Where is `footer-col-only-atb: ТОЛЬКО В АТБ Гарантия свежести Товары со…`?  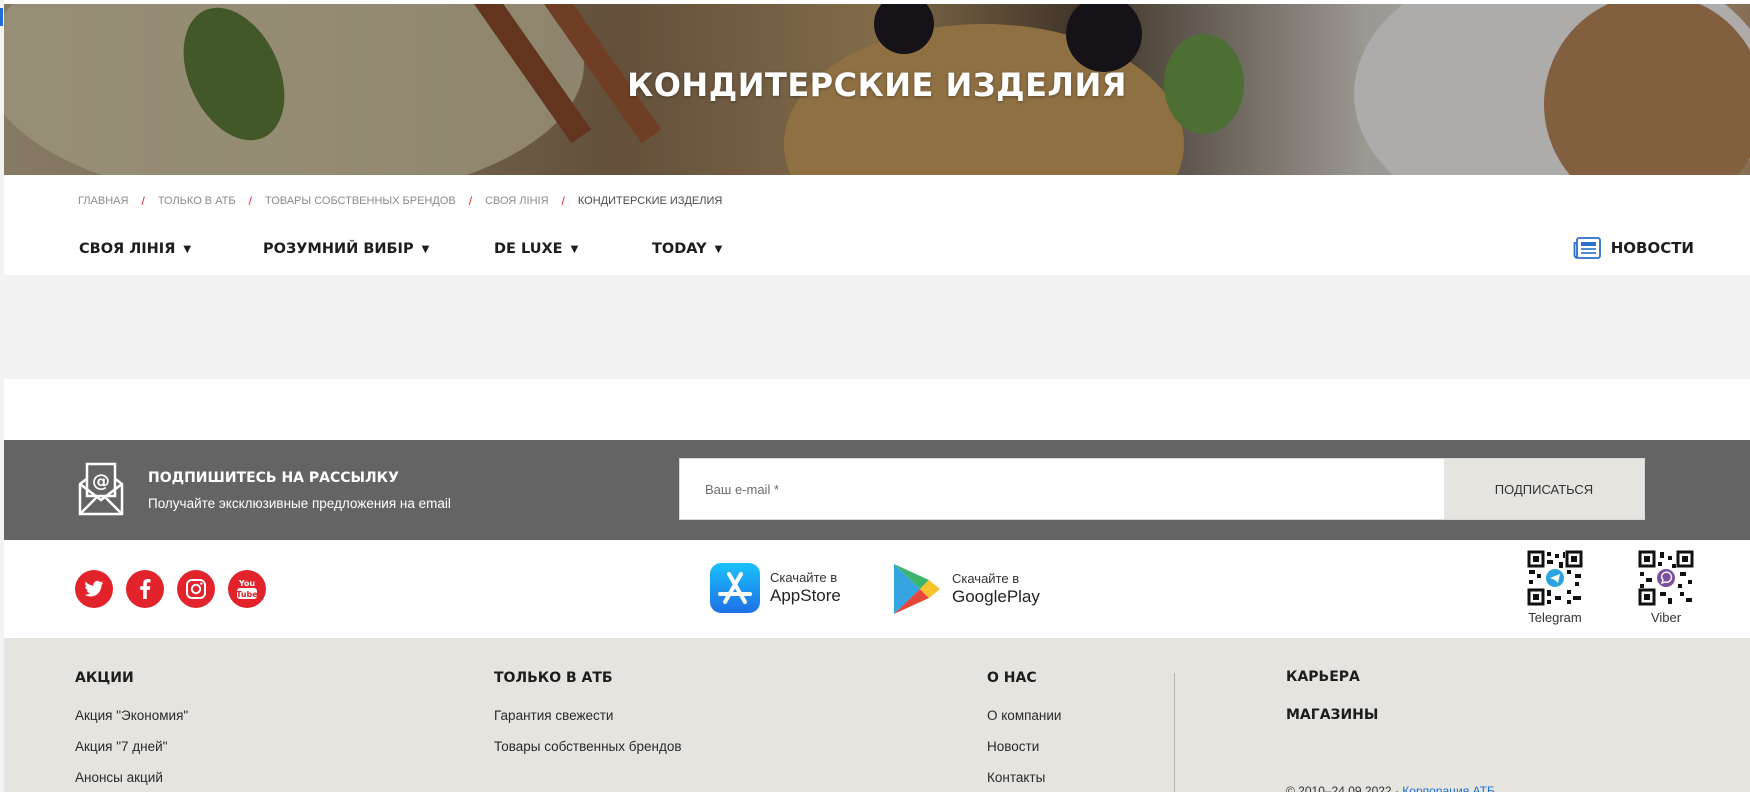 footer-col-only-atb: ТОЛЬКО В АТБ Гарантия свежести Товары со… is located at coordinates (588, 720).